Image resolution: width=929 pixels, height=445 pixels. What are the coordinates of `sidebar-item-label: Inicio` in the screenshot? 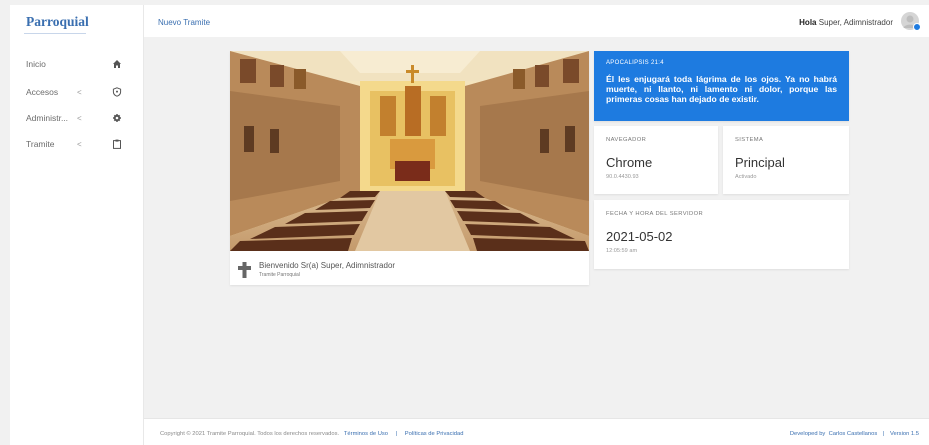 It's located at (36, 64).